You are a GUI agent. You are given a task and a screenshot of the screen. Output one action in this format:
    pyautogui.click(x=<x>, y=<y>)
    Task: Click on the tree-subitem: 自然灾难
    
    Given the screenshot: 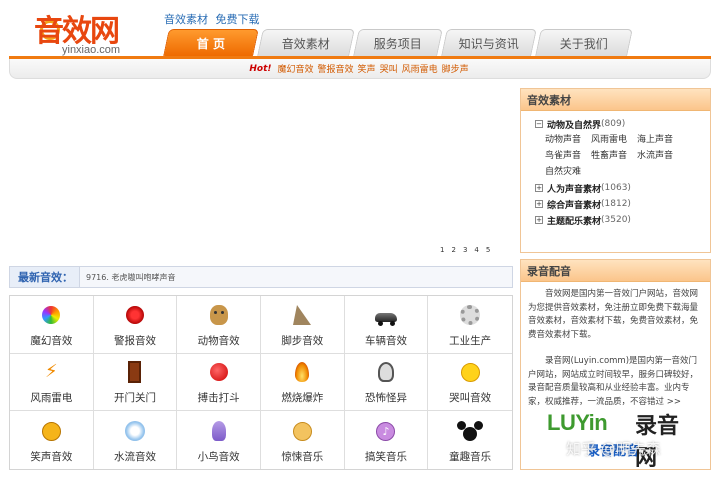 What is the action you would take?
    pyautogui.click(x=567, y=172)
    